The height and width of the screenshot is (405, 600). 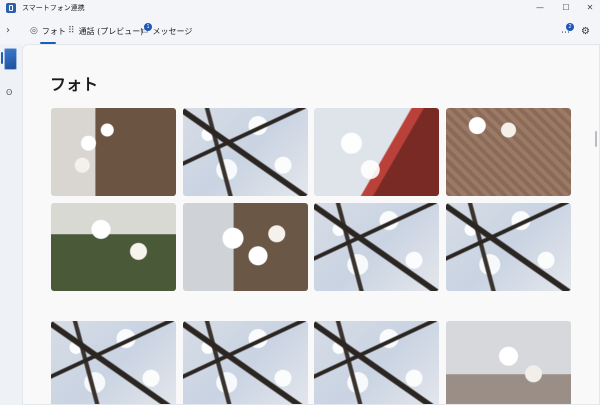 What do you see at coordinates (11, 224) in the screenshot?
I see `device-rail` at bounding box center [11, 224].